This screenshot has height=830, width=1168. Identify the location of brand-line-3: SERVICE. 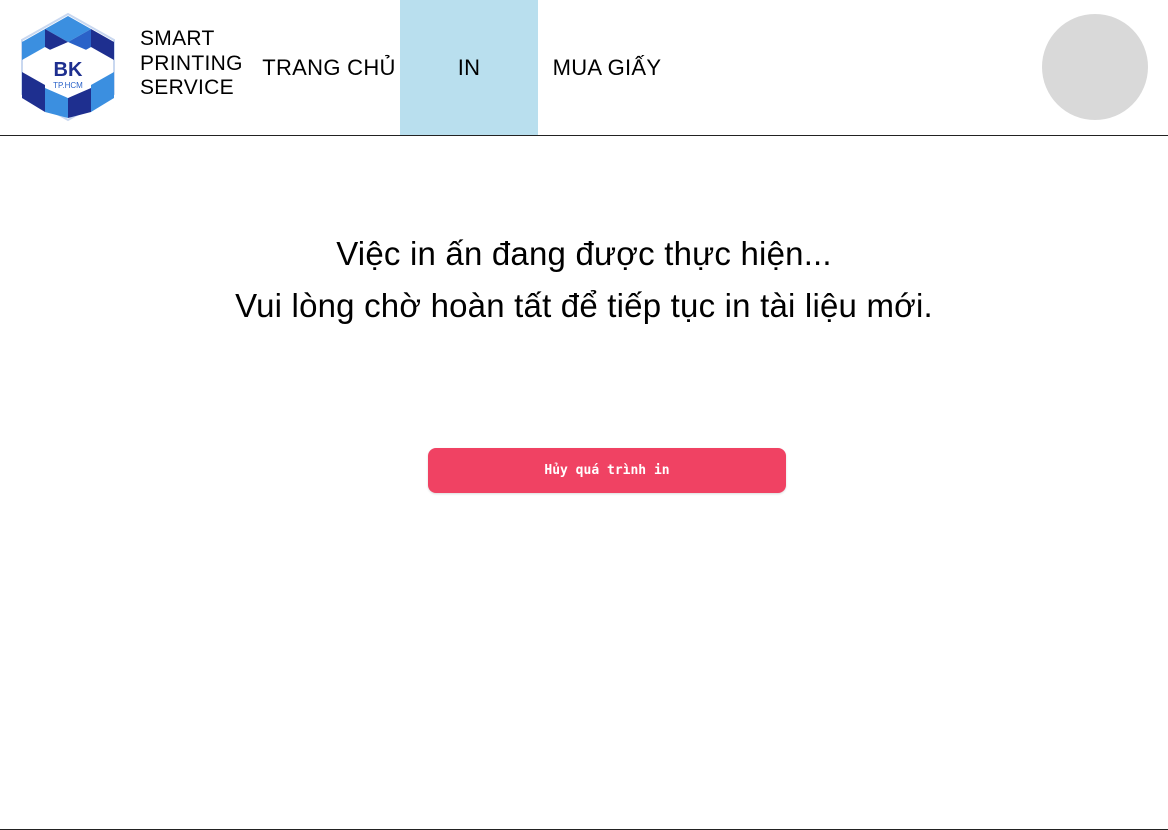
(187, 87).